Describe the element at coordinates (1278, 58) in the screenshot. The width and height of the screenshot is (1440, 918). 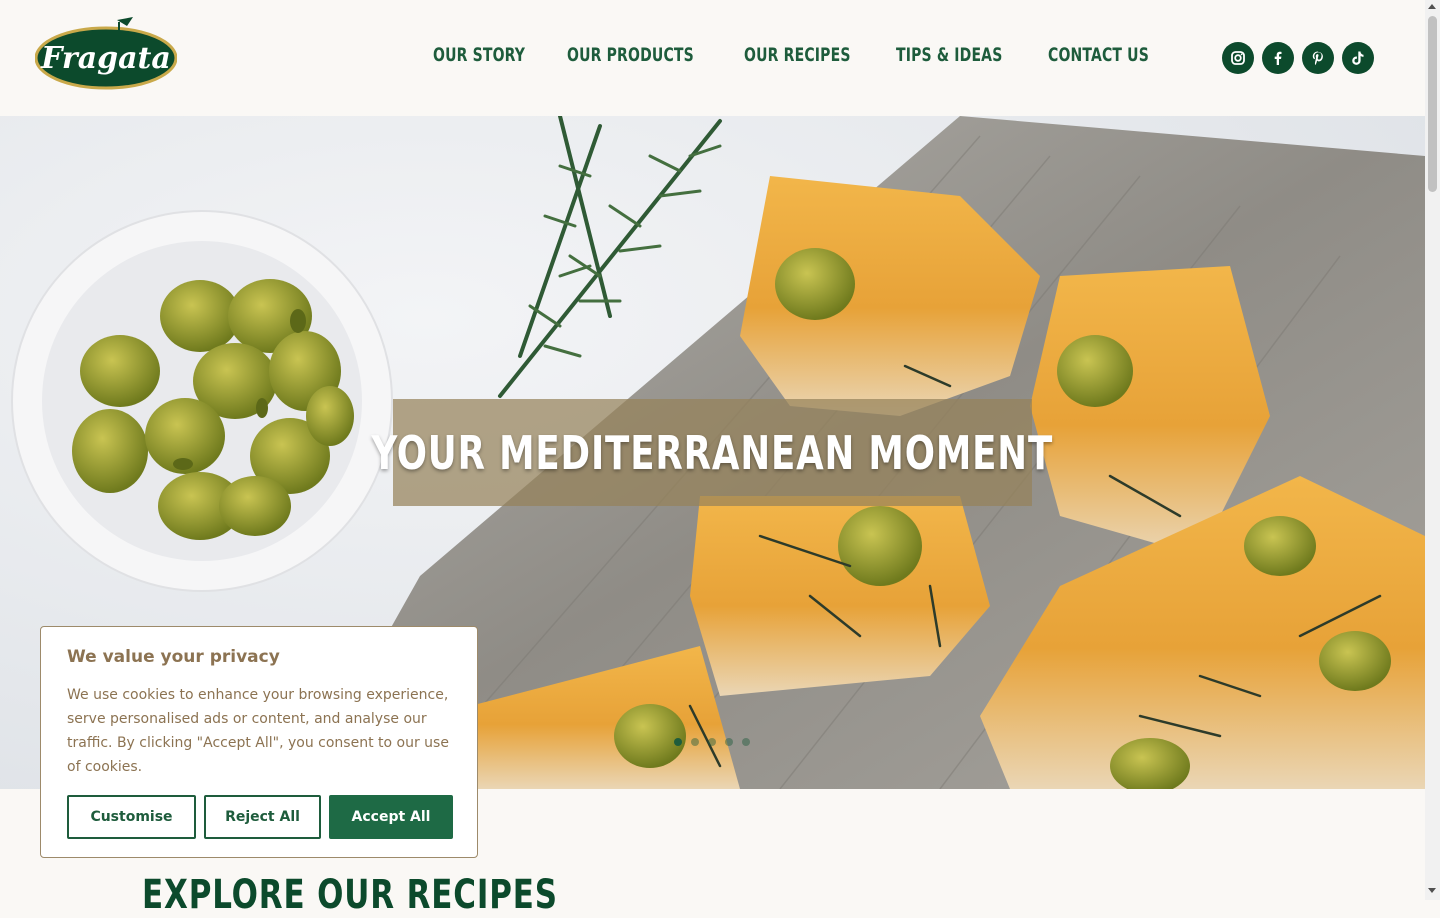
I see `facebook-icon` at that location.